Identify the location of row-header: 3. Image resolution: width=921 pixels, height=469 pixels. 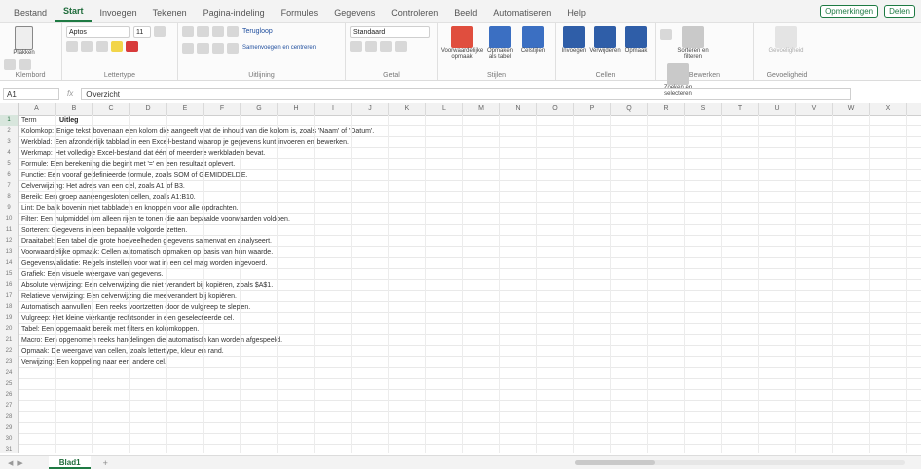
(9, 142).